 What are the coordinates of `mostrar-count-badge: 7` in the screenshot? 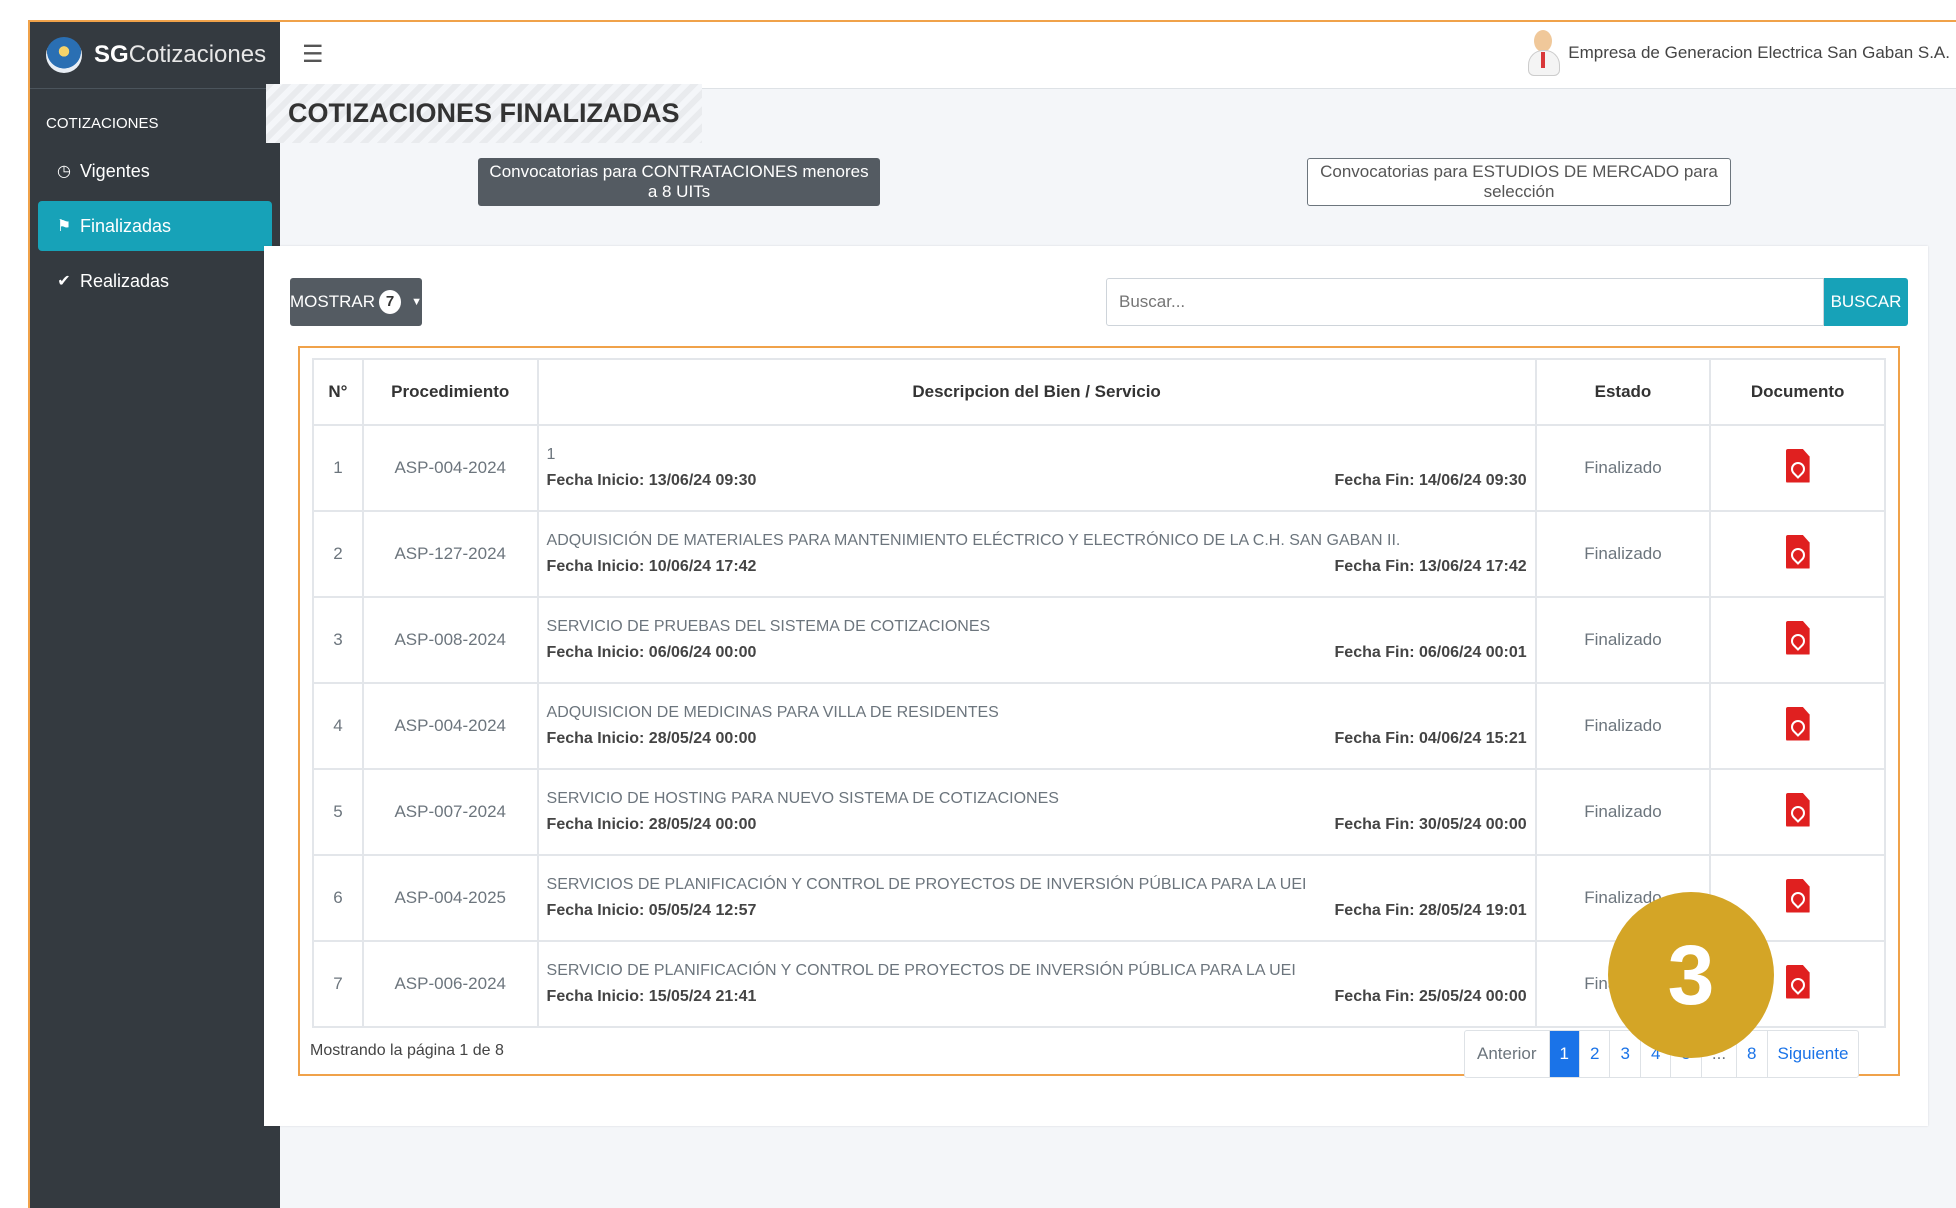 It's located at (390, 302).